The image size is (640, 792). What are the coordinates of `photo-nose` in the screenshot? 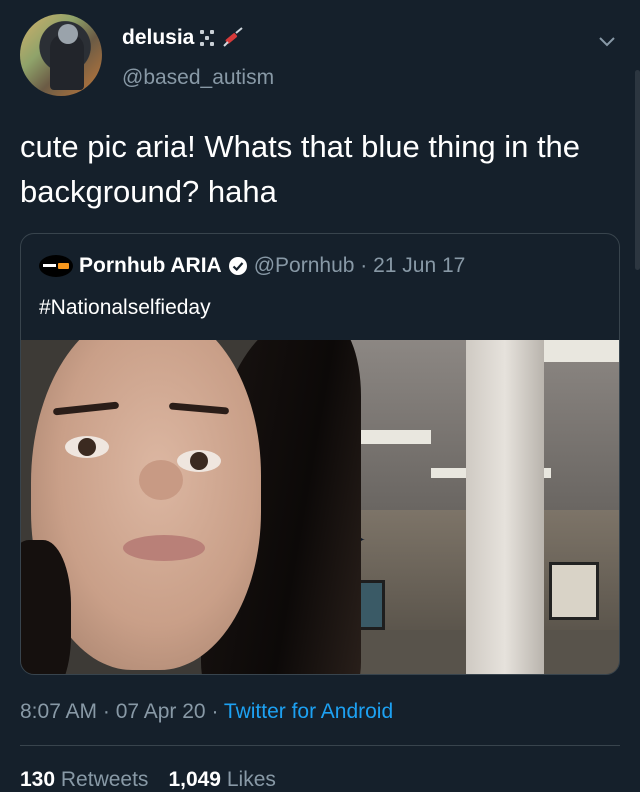 It's located at (161, 480).